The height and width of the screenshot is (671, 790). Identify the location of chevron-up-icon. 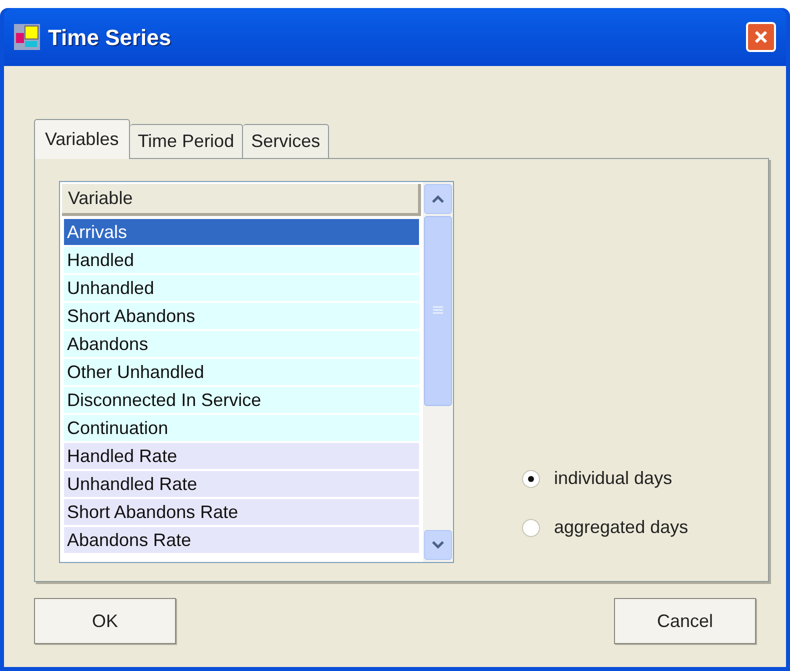
(438, 199).